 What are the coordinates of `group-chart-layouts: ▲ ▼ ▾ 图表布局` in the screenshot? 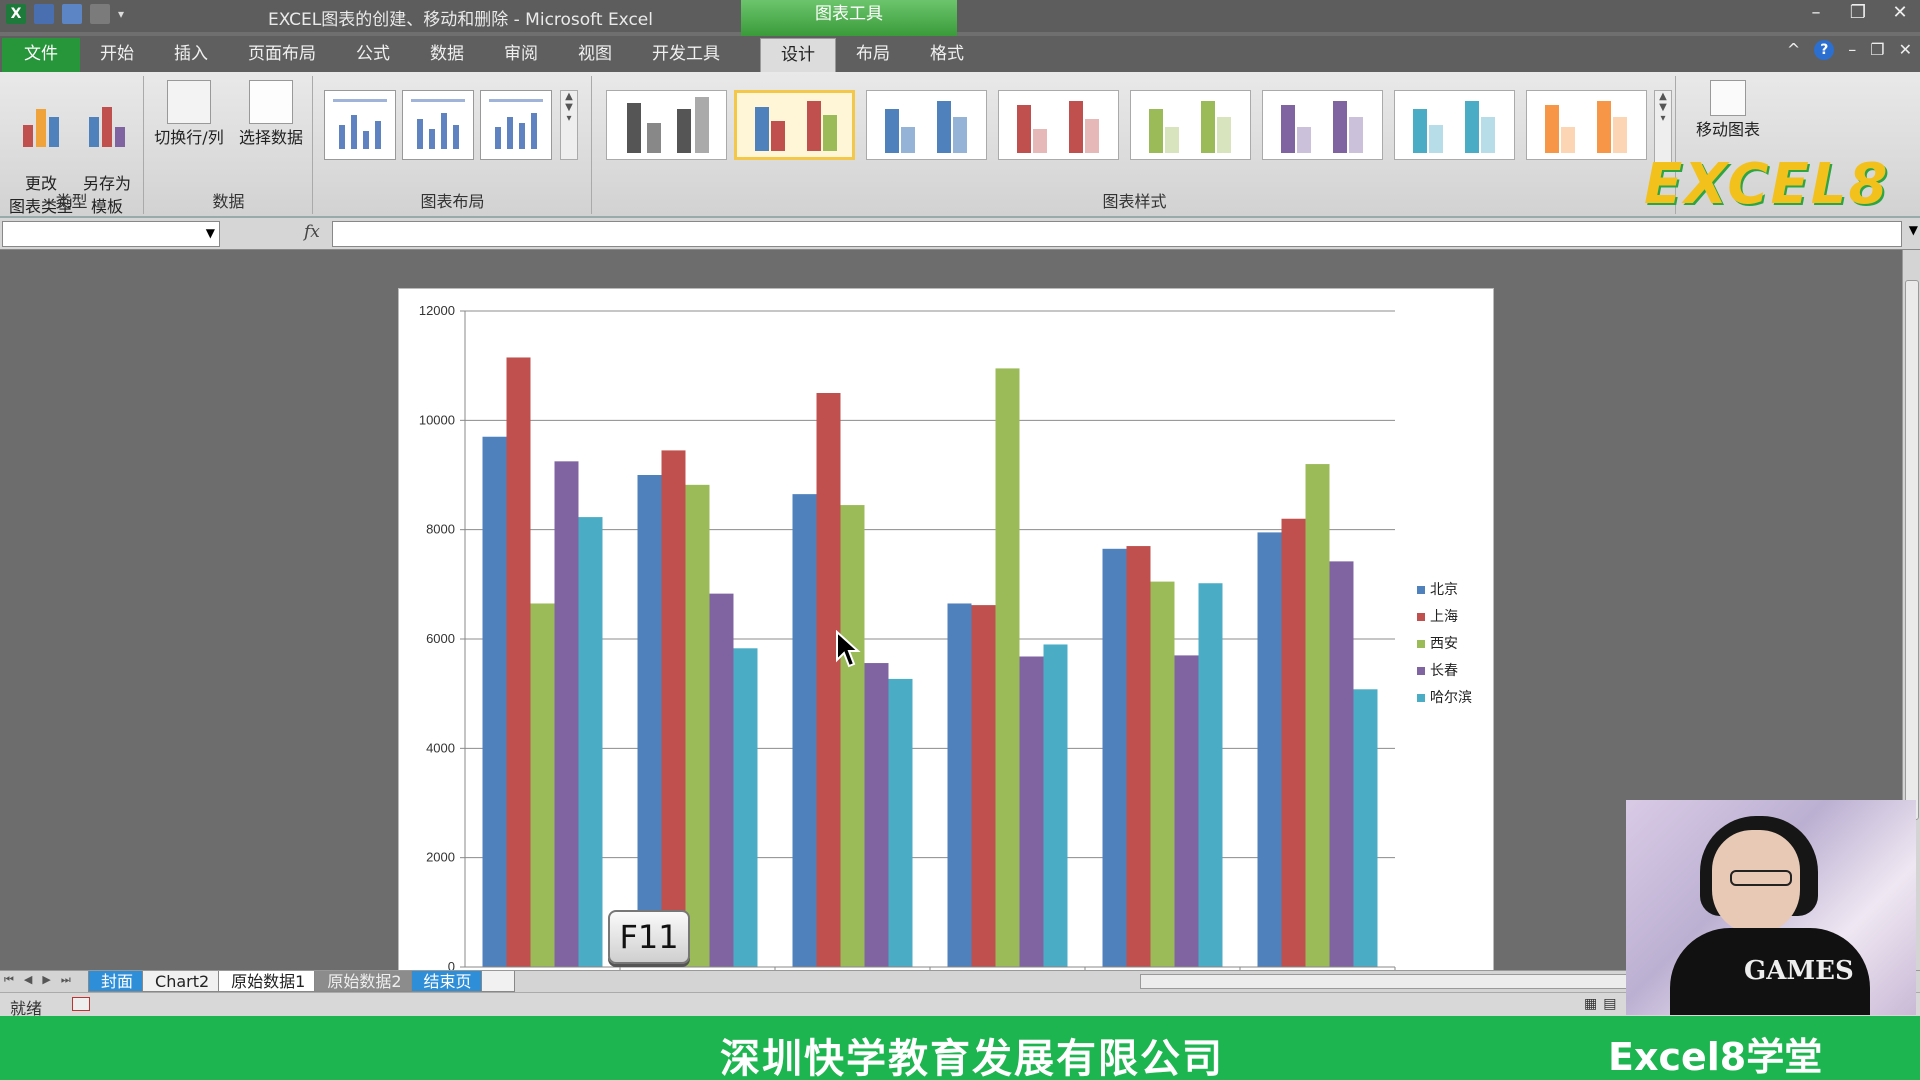 It's located at (453, 145).